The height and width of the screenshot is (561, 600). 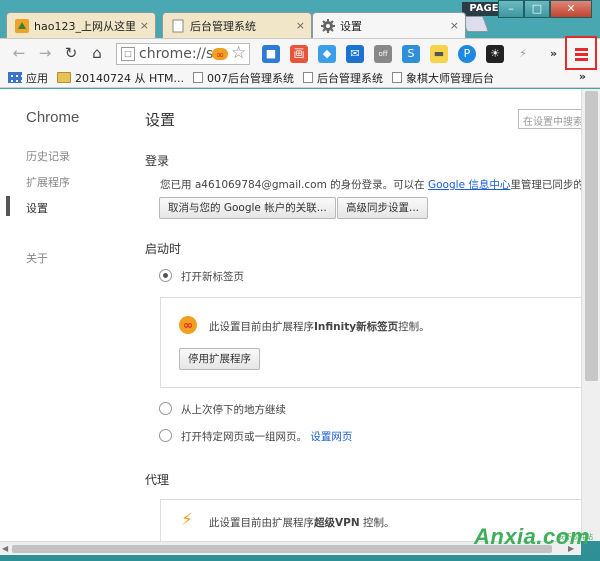 I want to click on close-window-button: ✕, so click(x=571, y=9).